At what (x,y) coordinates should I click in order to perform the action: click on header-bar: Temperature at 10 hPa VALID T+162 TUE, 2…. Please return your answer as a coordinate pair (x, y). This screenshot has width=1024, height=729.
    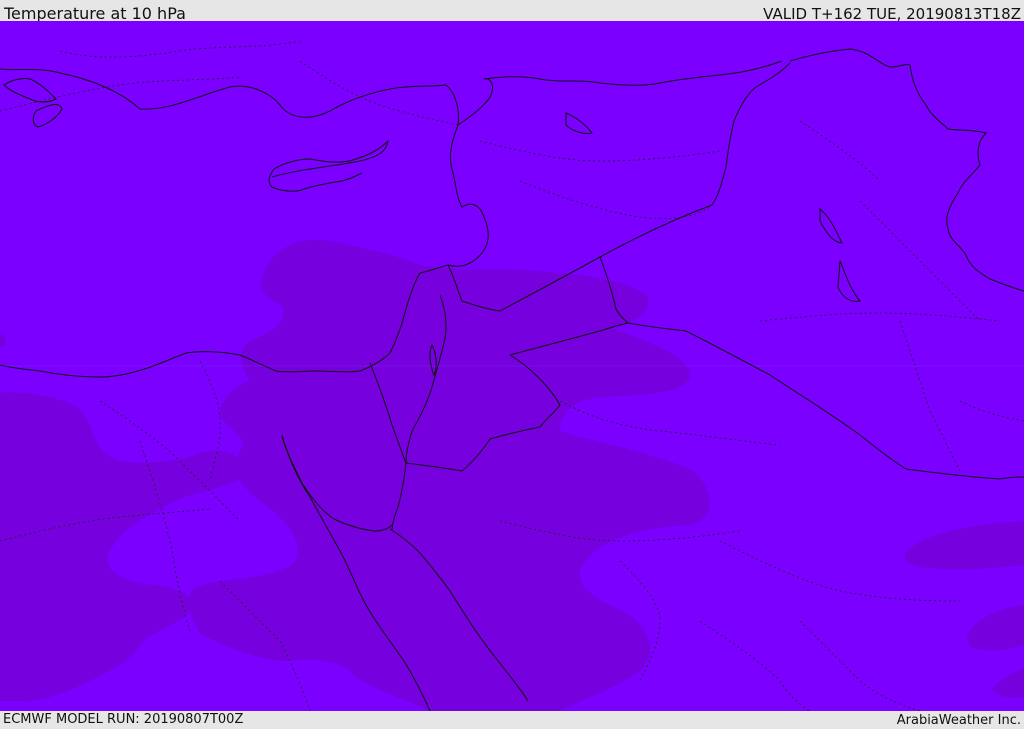
    Looking at the image, I should click on (512, 11).